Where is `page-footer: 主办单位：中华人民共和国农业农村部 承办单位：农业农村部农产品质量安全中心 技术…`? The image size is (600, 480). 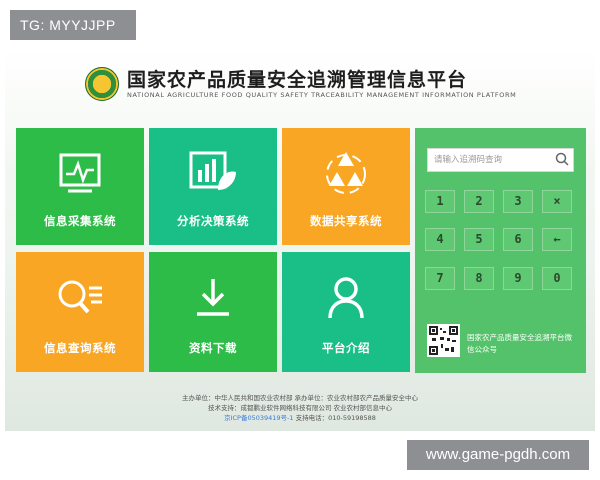 page-footer: 主办单位：中华人民共和国农业农村部 承办单位：农业农村部农产品质量安全中心 技术… is located at coordinates (300, 408).